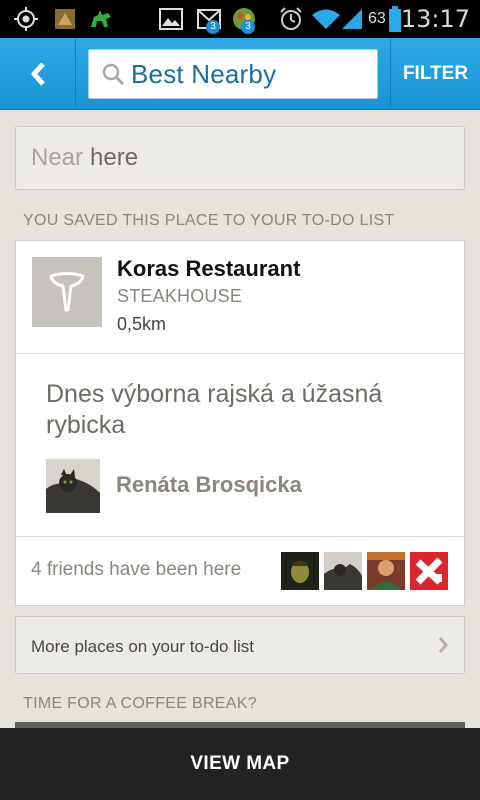  Describe the element at coordinates (142, 646) in the screenshot. I see `more-places-label: More places on your to-do list` at that location.